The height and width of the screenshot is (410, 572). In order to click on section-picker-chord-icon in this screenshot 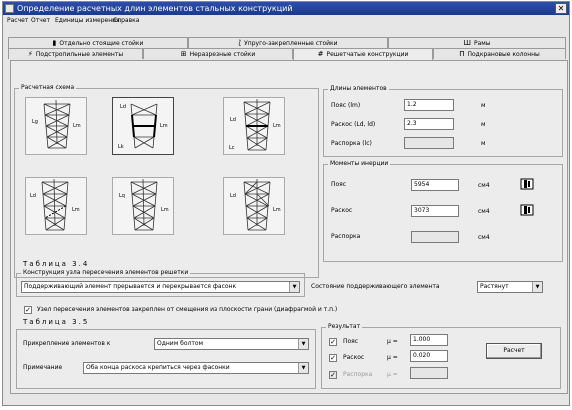, I will do `click(527, 184)`.